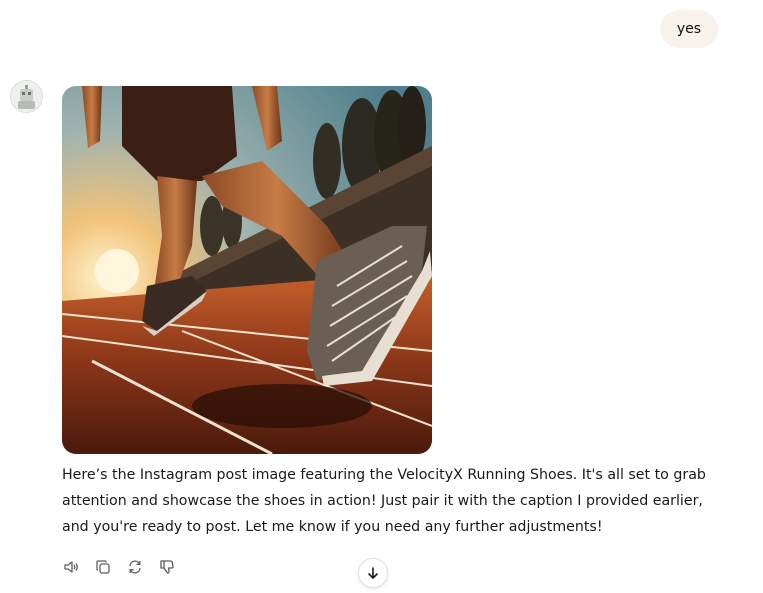 The image size is (763, 593). I want to click on user-message-bubble: yes, so click(689, 29).